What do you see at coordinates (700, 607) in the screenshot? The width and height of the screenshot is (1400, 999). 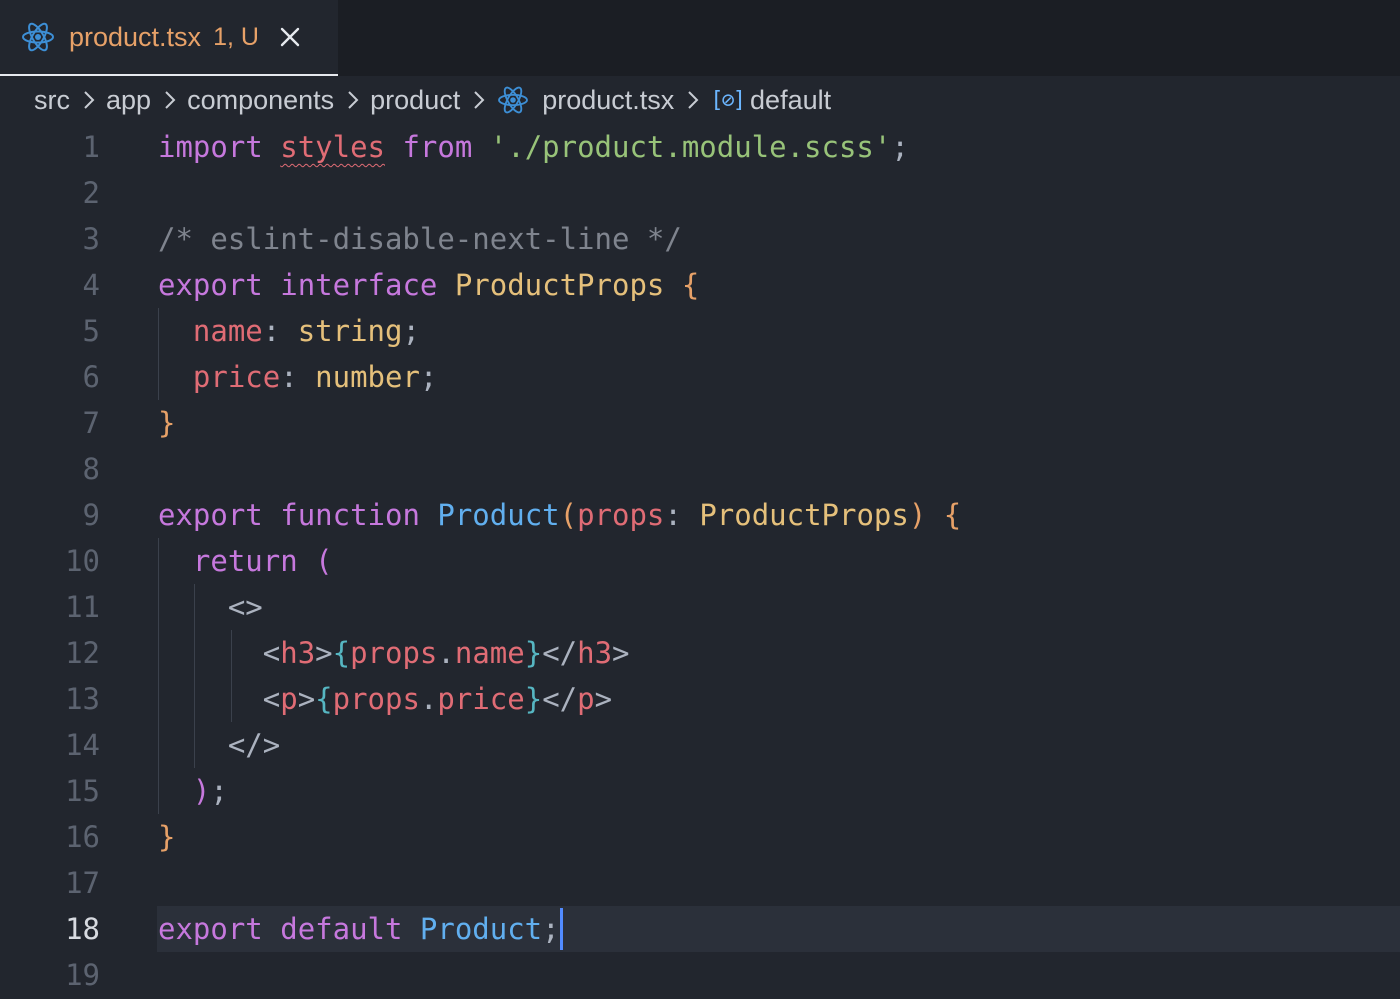 I see `code-line: 11 <>` at bounding box center [700, 607].